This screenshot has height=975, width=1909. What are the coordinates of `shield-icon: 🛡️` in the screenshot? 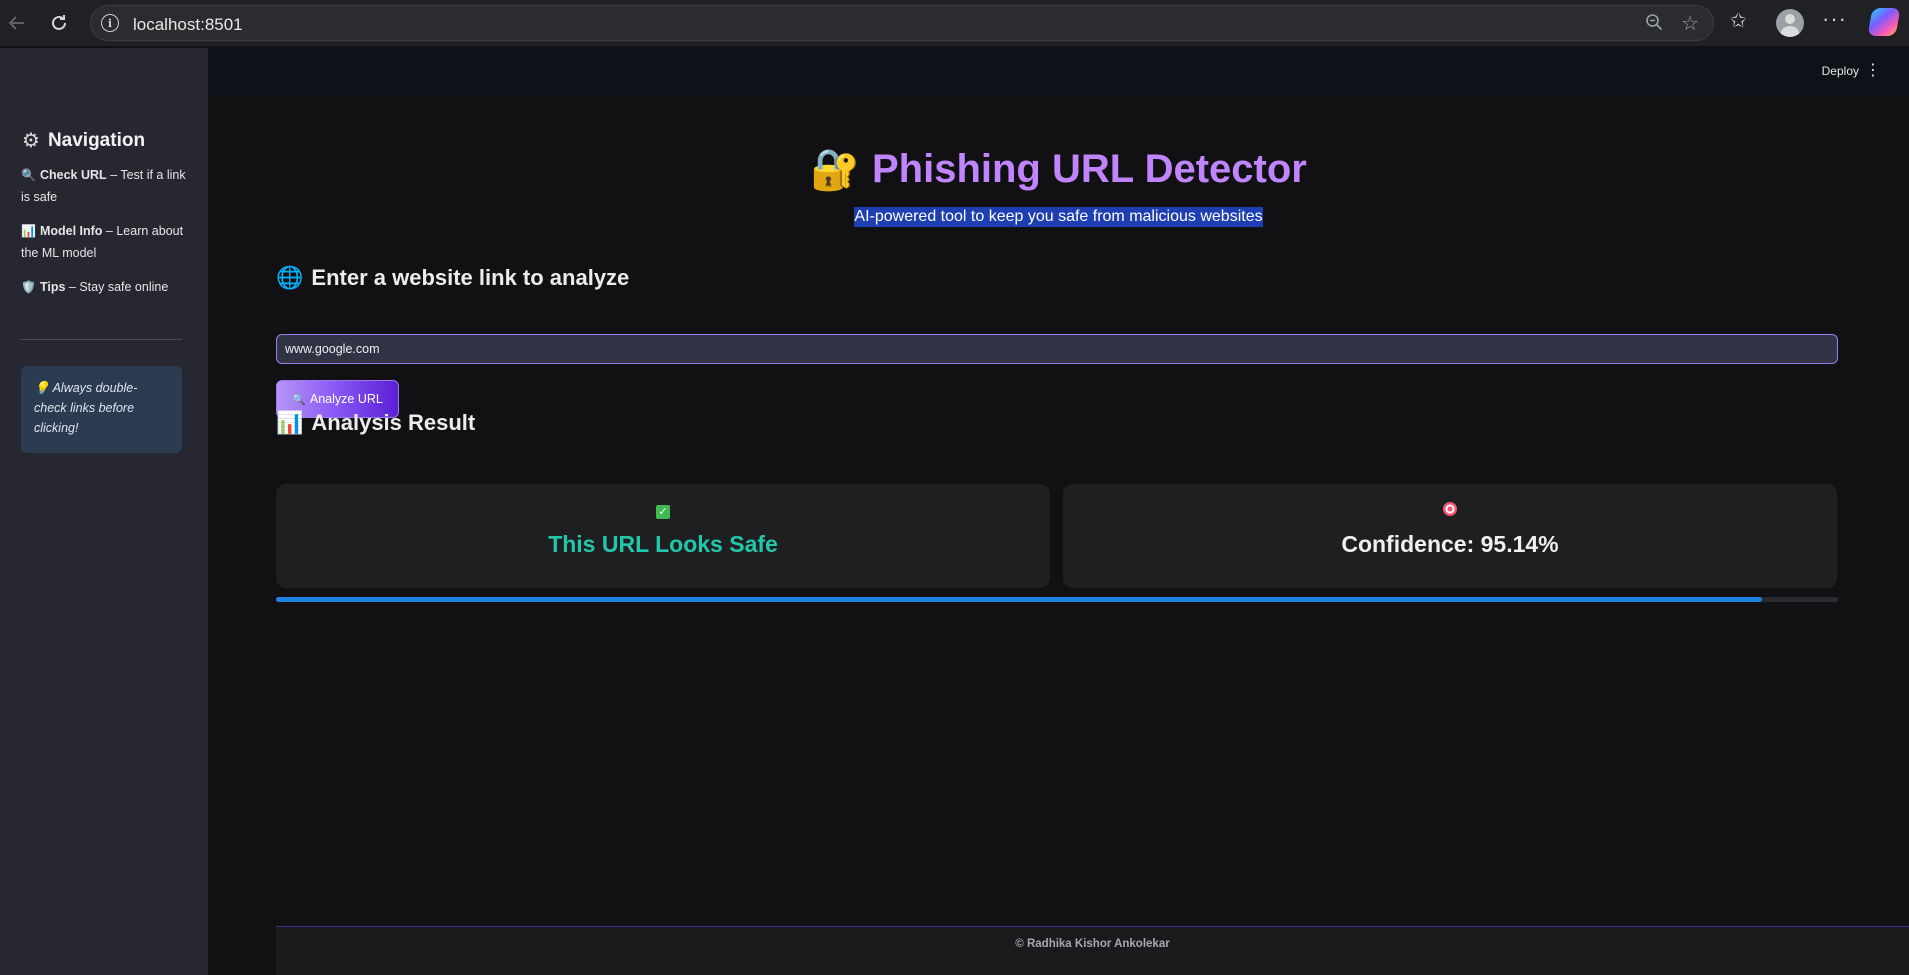 It's located at (28, 287).